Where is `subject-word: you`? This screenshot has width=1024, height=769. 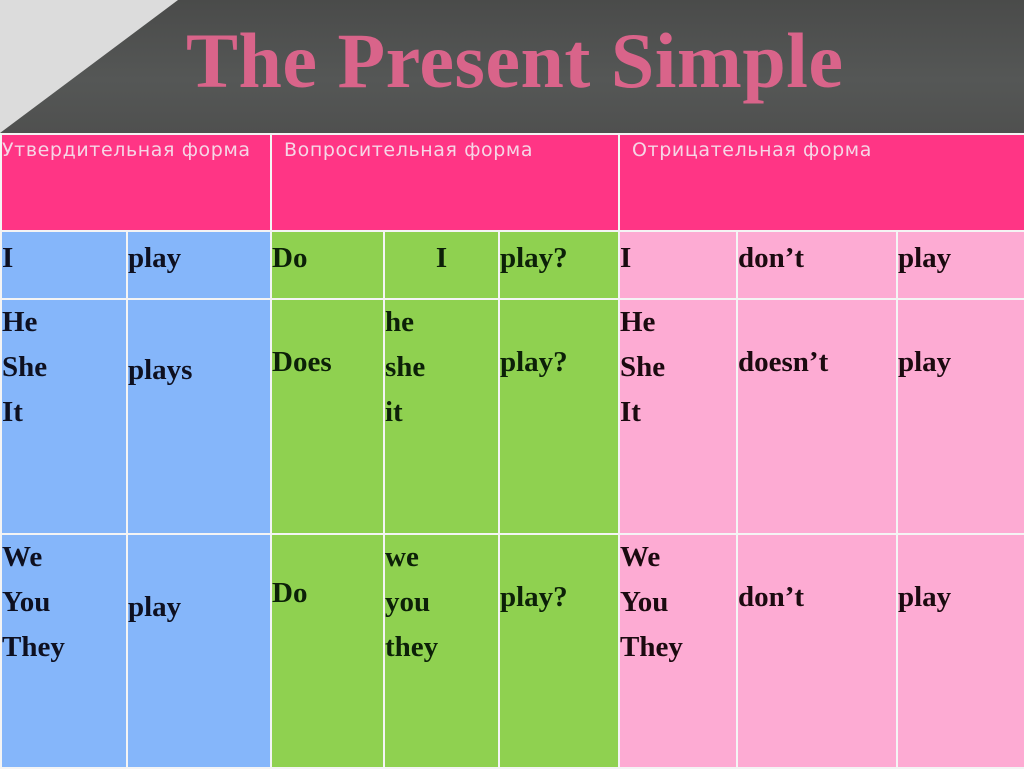 subject-word: you is located at coordinates (408, 602).